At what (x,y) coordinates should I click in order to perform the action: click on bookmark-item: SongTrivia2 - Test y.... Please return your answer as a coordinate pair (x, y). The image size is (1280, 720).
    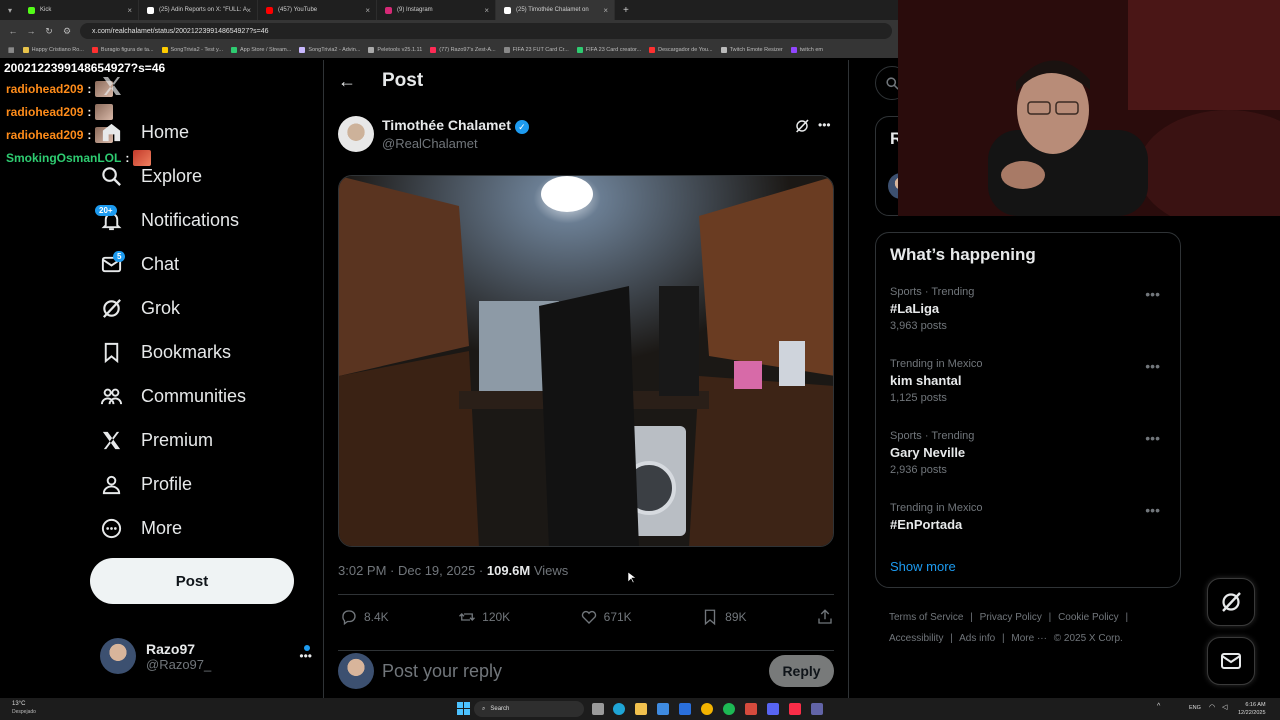
    Looking at the image, I should click on (192, 50).